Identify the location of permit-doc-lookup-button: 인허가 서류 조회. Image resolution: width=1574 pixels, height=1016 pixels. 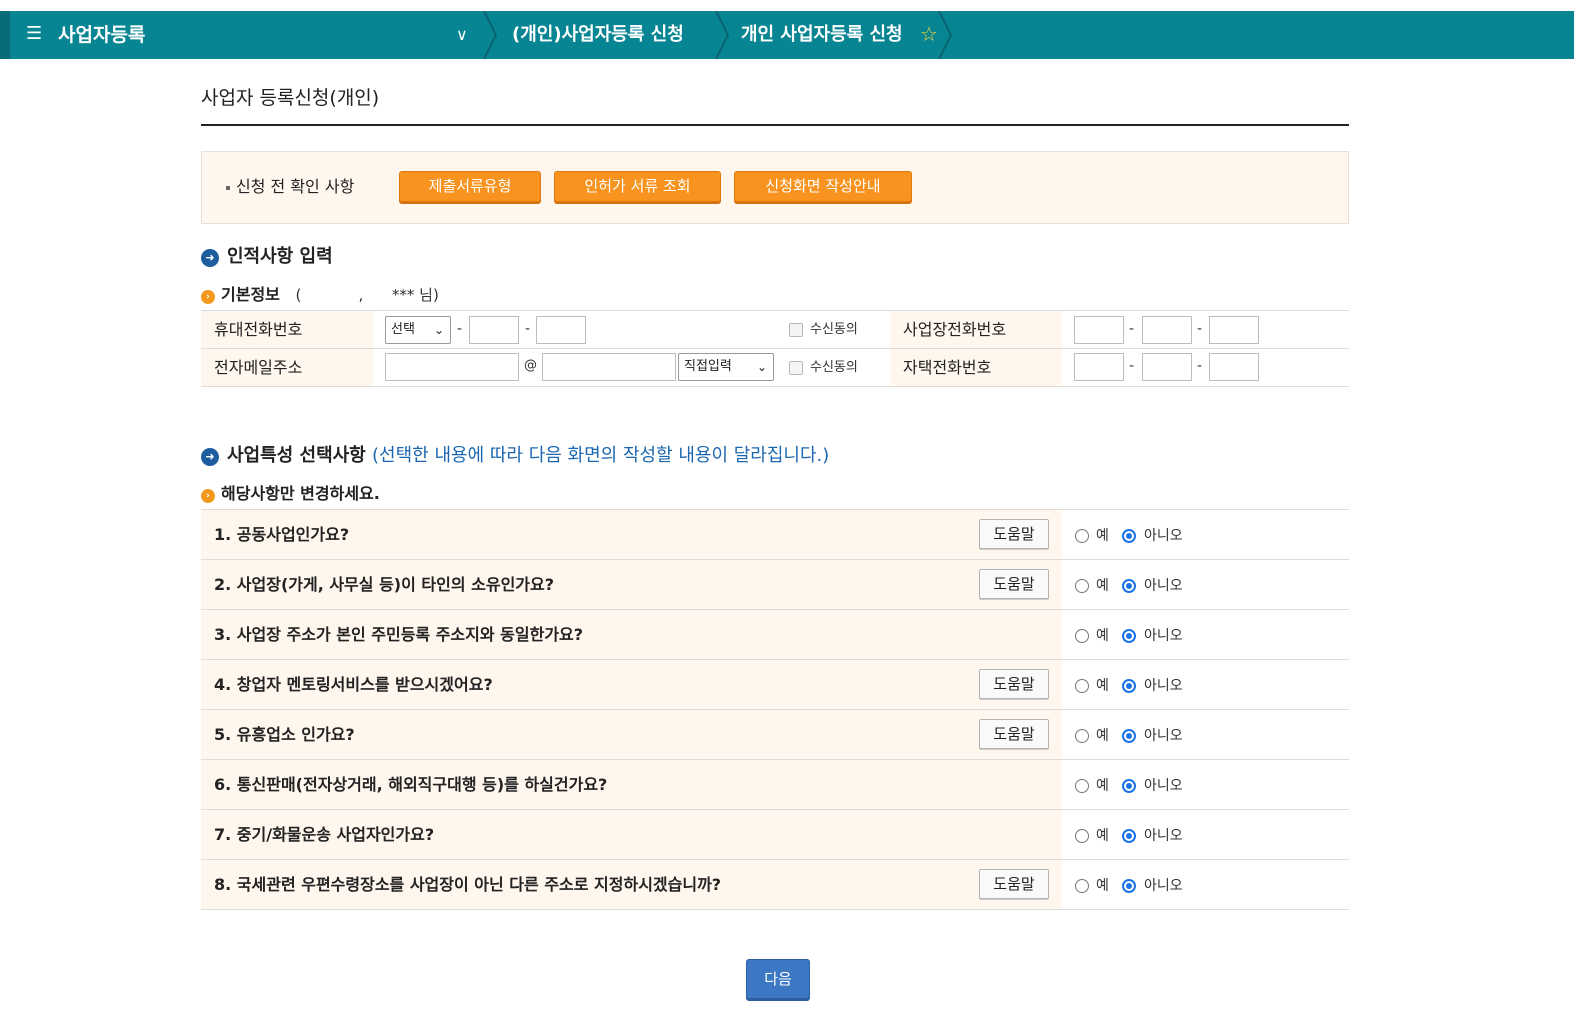
(637, 186).